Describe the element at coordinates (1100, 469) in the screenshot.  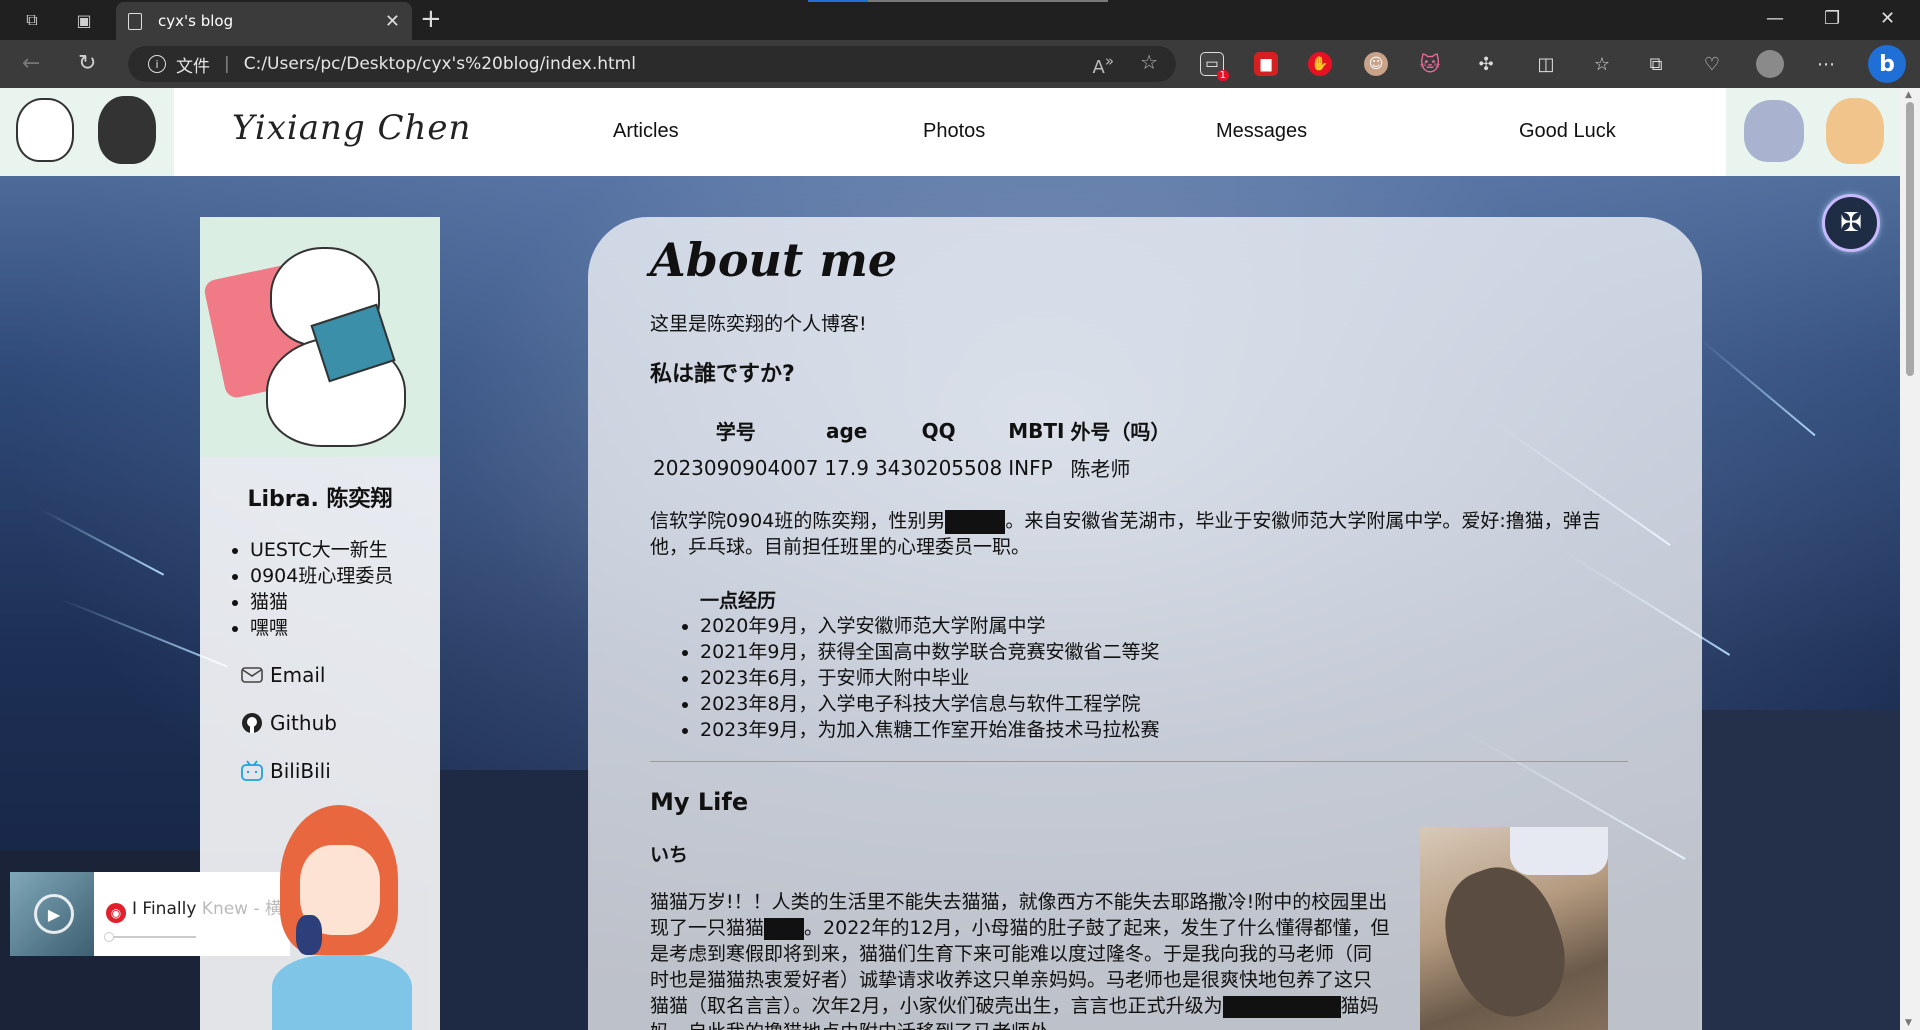
I see `info-table-cell: 陈老师` at that location.